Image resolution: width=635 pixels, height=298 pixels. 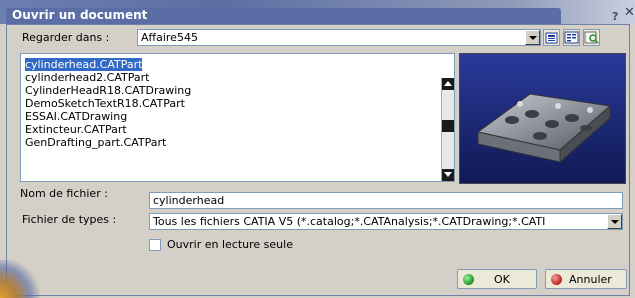 I want to click on window-title: Ouvrir un document, so click(x=80, y=15).